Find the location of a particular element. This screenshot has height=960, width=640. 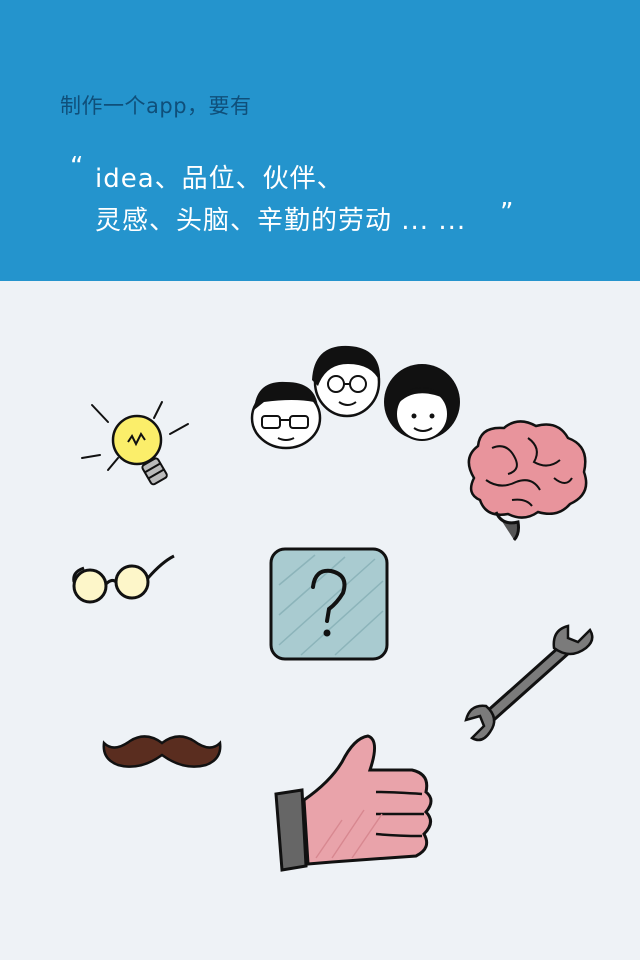

thumbs-up-icon is located at coordinates (359, 809).